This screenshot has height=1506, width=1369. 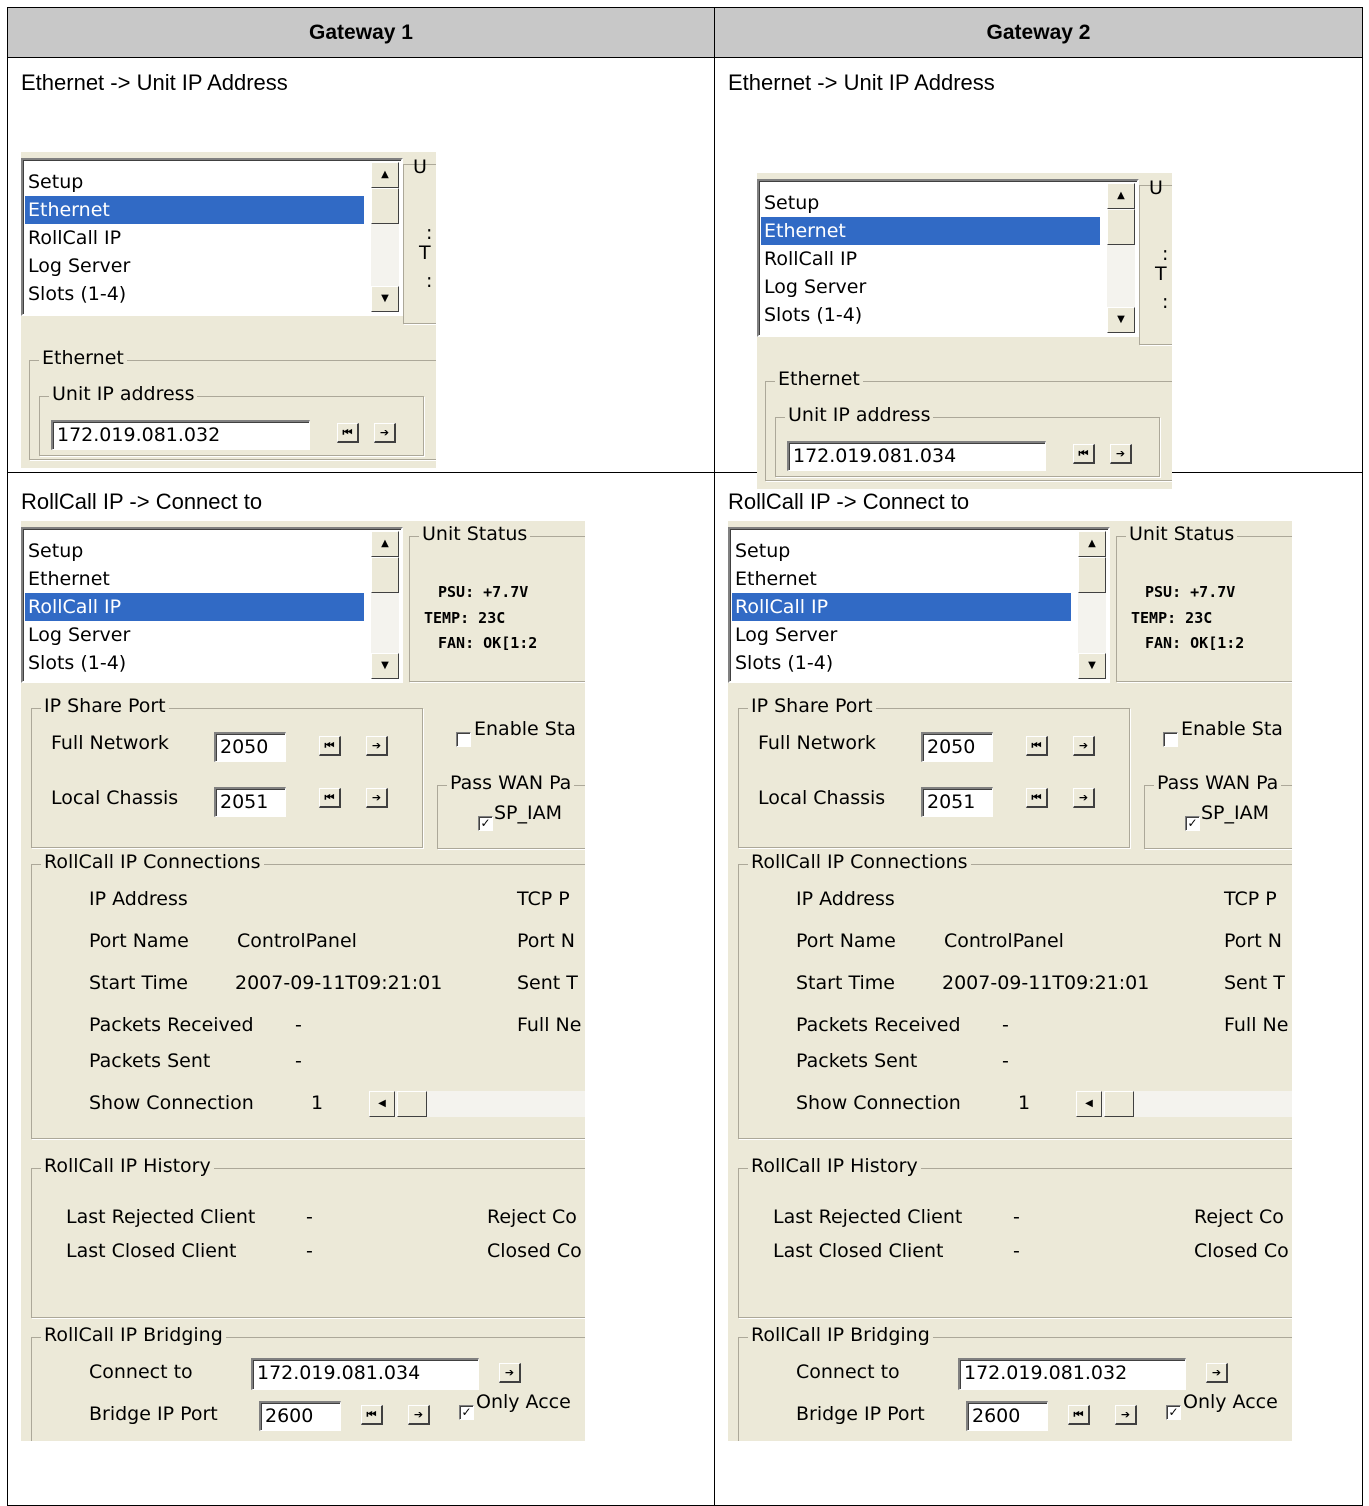 I want to click on connect-to-input: 172.019.081.032, so click(x=1072, y=1374).